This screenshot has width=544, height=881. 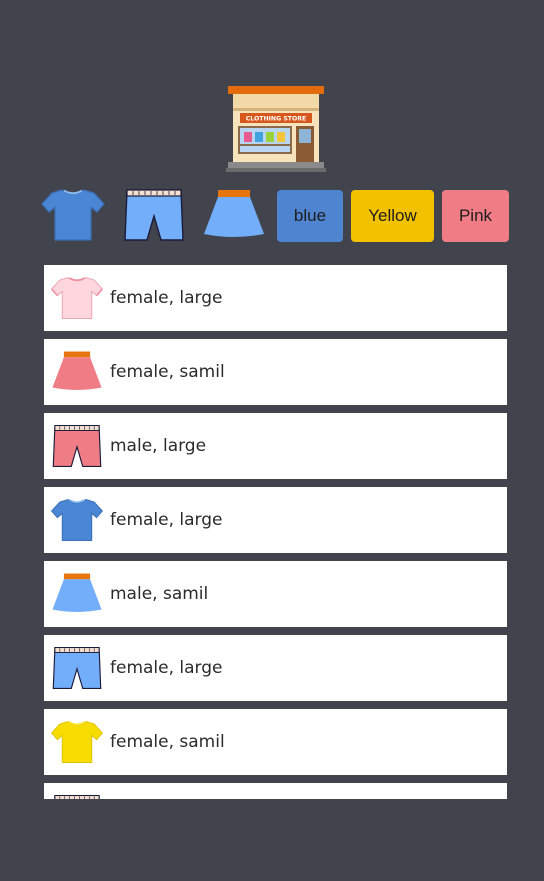 I want to click on skirt-filter-button, so click(x=234, y=215).